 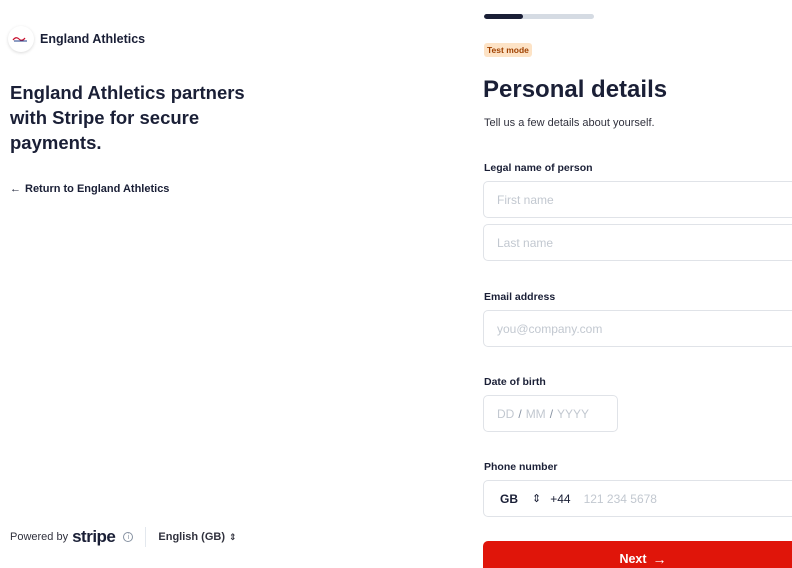 I want to click on arrow-left-icon: ←, so click(x=15, y=189).